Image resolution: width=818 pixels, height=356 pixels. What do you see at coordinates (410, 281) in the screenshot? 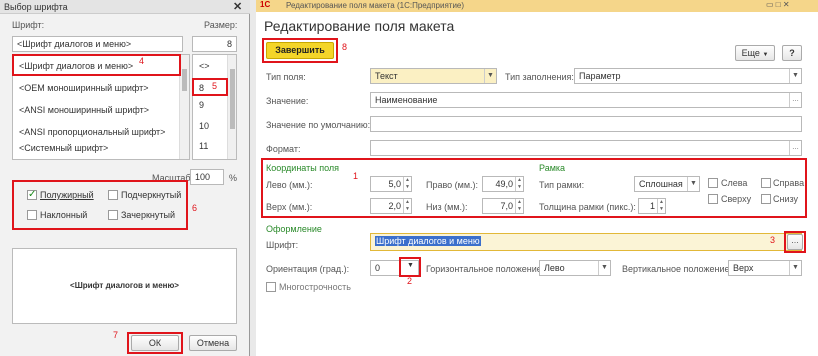
I see `marker-2: 2` at bounding box center [410, 281].